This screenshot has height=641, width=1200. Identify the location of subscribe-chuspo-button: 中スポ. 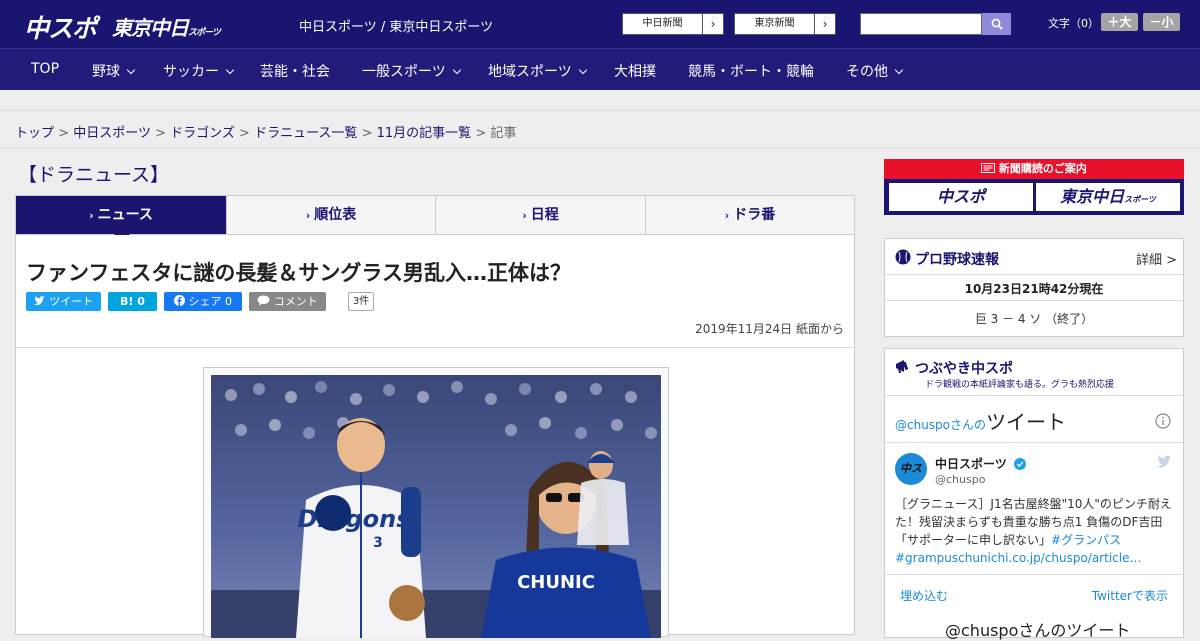
(961, 197).